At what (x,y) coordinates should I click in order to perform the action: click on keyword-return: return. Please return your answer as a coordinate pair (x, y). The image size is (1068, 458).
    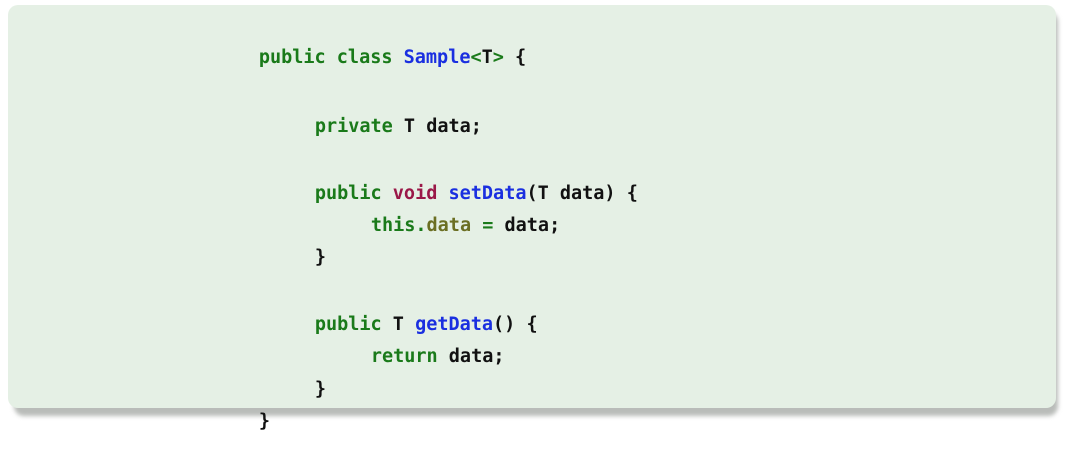
    Looking at the image, I should click on (404, 356).